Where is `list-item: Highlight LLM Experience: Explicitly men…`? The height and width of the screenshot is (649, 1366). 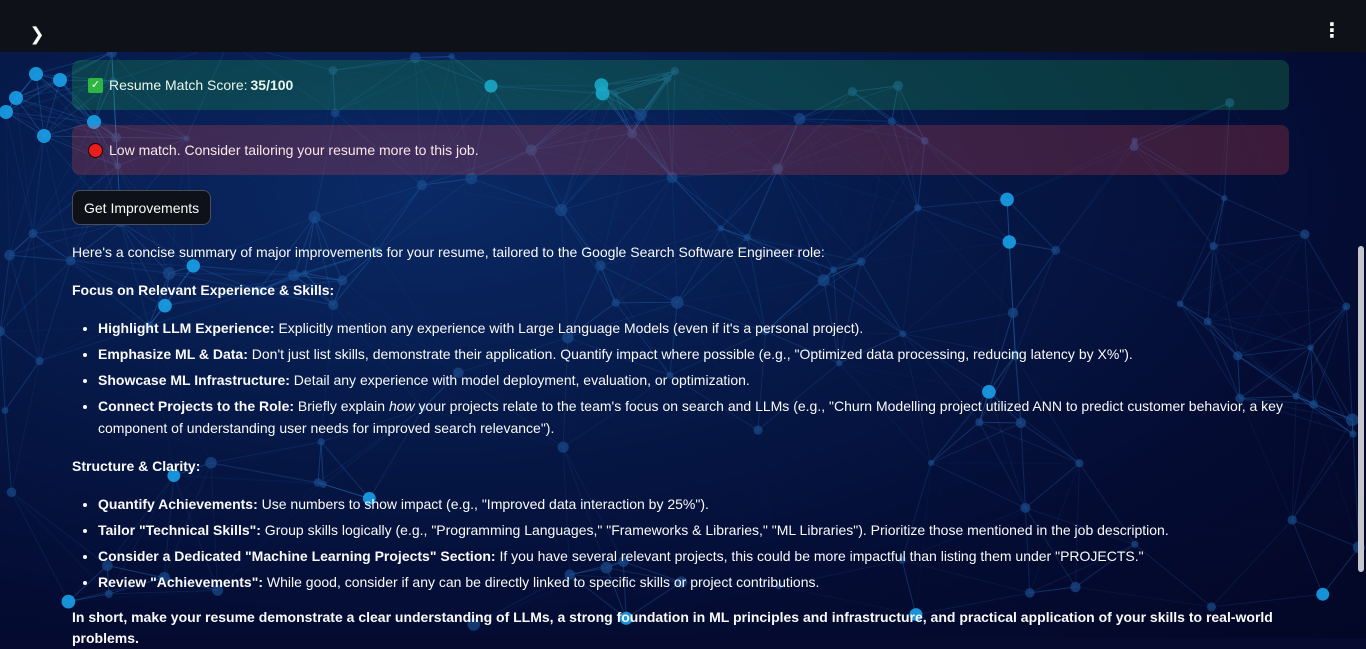 list-item: Highlight LLM Experience: Explicitly men… is located at coordinates (693, 328).